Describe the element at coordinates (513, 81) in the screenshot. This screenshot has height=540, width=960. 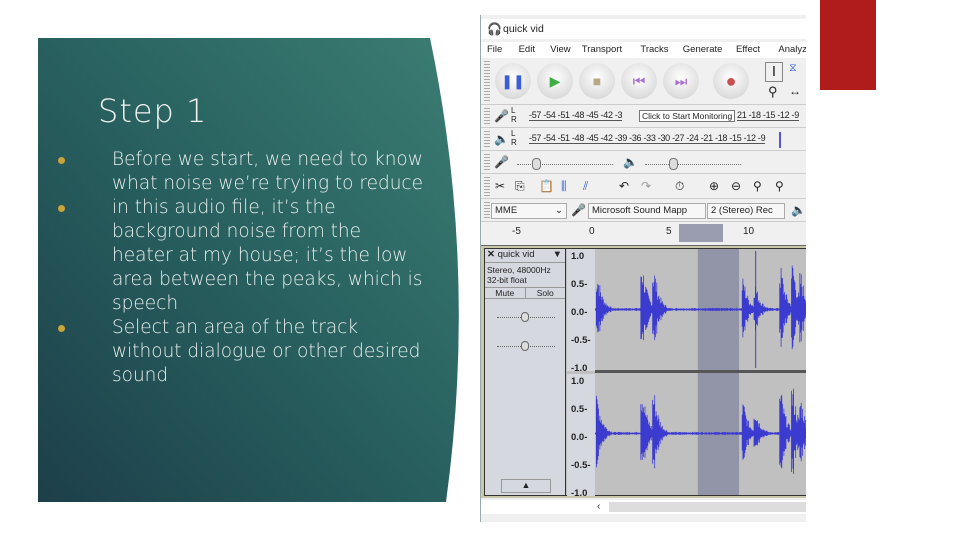
I see `pause-button: ❚❚` at that location.